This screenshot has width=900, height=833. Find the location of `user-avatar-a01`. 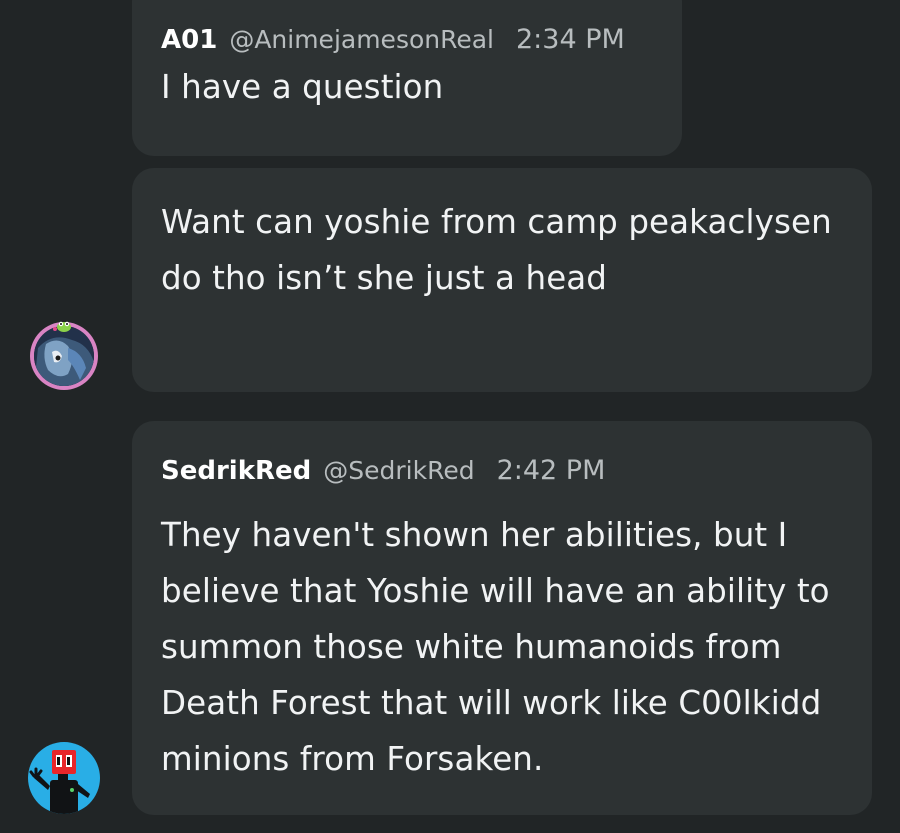

user-avatar-a01 is located at coordinates (64, 354).